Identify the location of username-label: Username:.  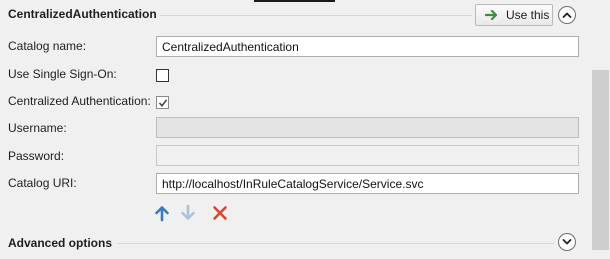
(37, 128).